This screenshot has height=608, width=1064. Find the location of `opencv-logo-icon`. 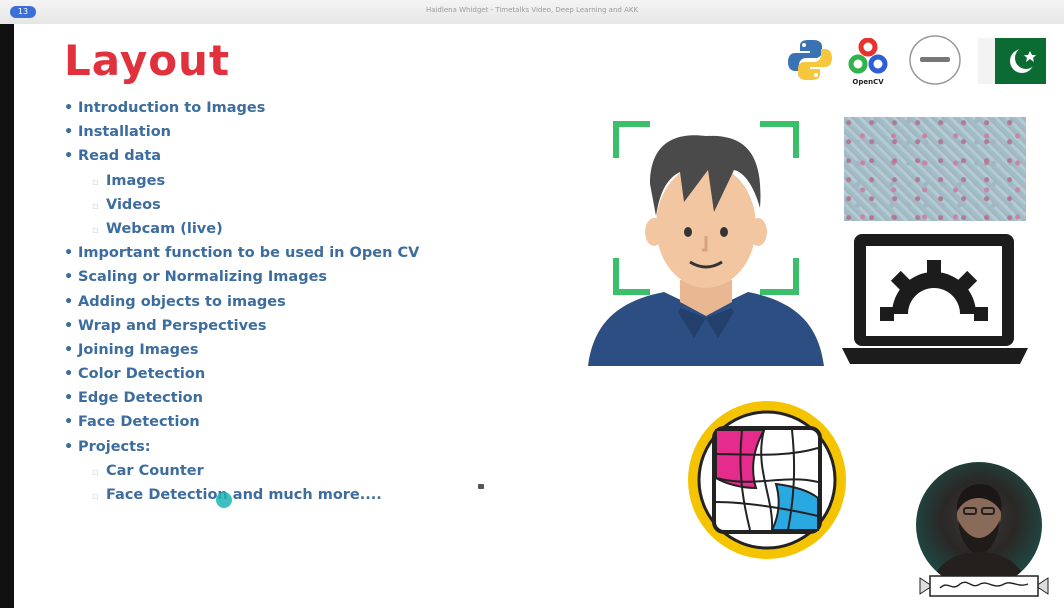

opencv-logo-icon is located at coordinates (868, 55).